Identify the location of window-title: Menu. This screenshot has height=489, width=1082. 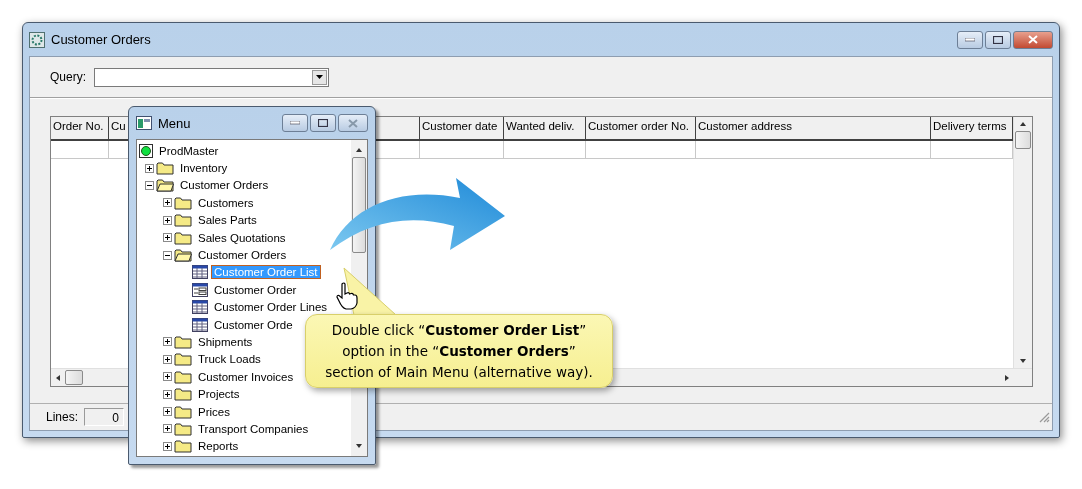
(175, 123).